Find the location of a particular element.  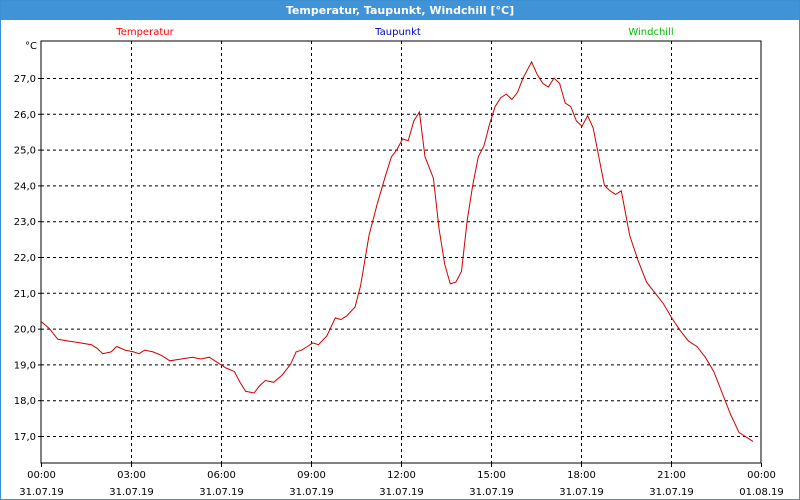

x-tick-time: 12:00 is located at coordinates (401, 475).